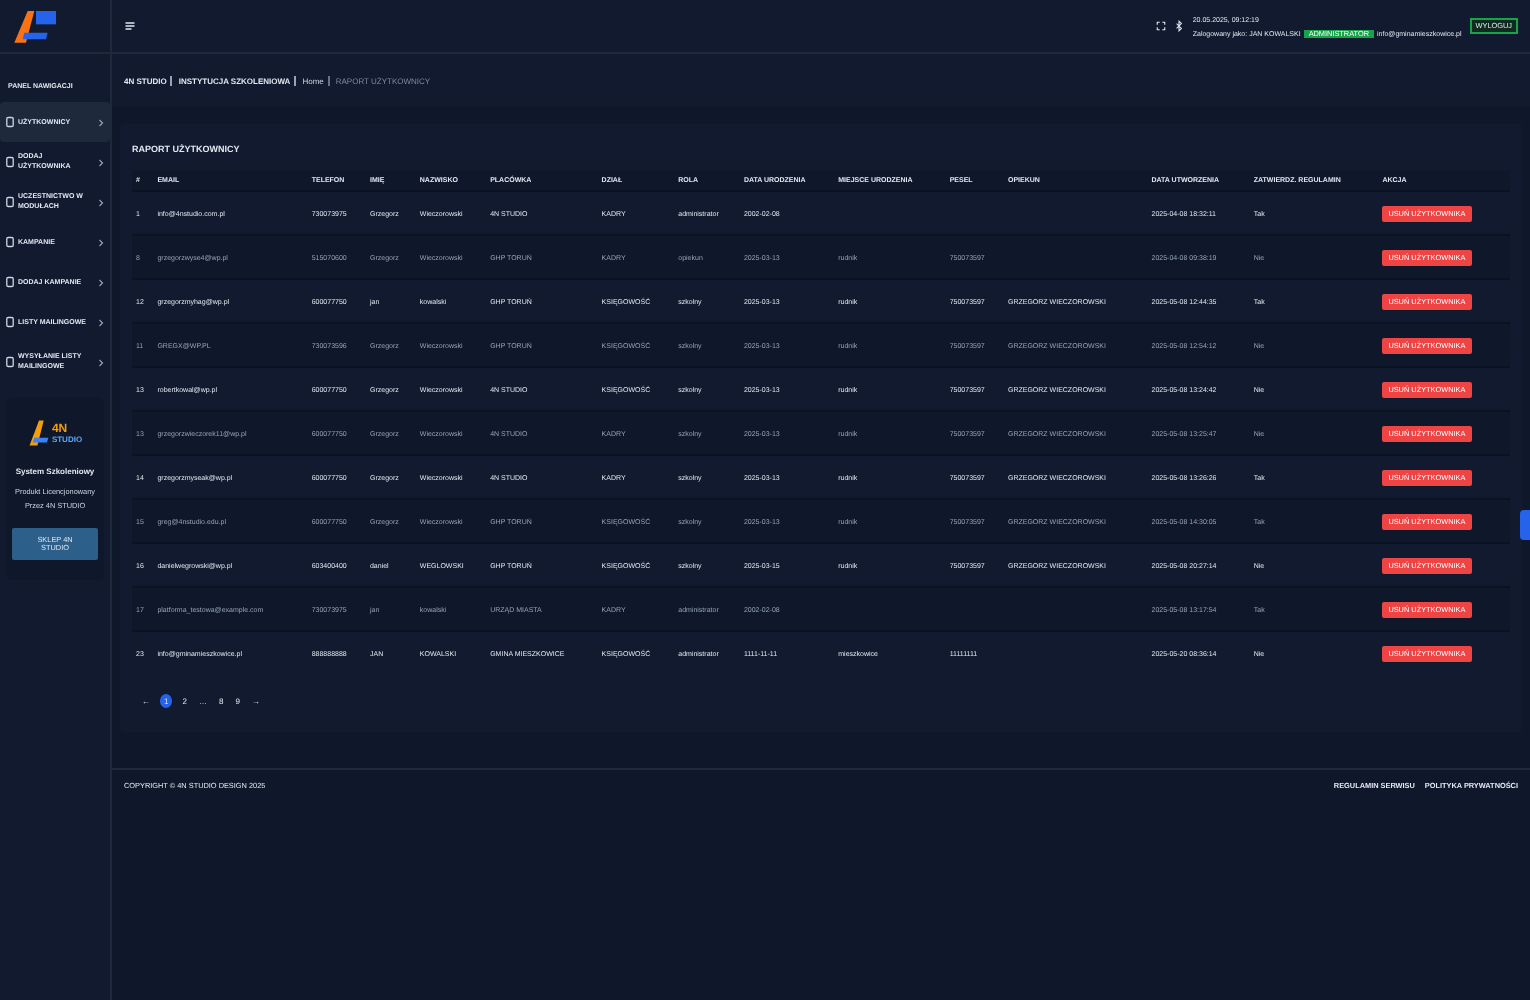  Describe the element at coordinates (1179, 26) in the screenshot. I see `bluetooth-icon` at that location.